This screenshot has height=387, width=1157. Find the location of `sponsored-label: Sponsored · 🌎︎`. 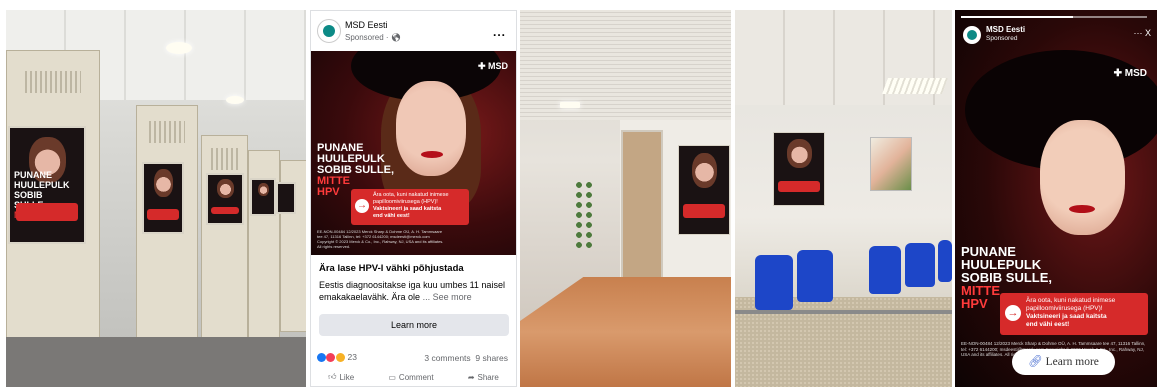

sponsored-label: Sponsored · 🌎︎ is located at coordinates (373, 37).